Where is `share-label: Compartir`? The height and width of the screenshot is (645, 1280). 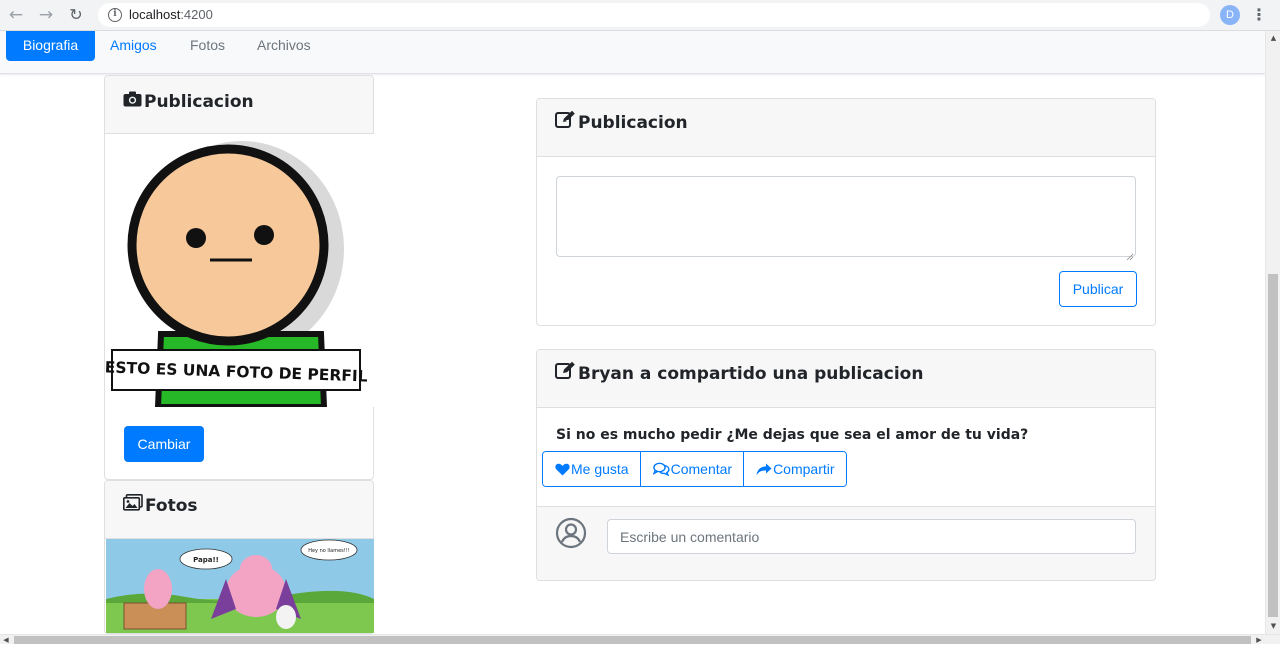
share-label: Compartir is located at coordinates (804, 469).